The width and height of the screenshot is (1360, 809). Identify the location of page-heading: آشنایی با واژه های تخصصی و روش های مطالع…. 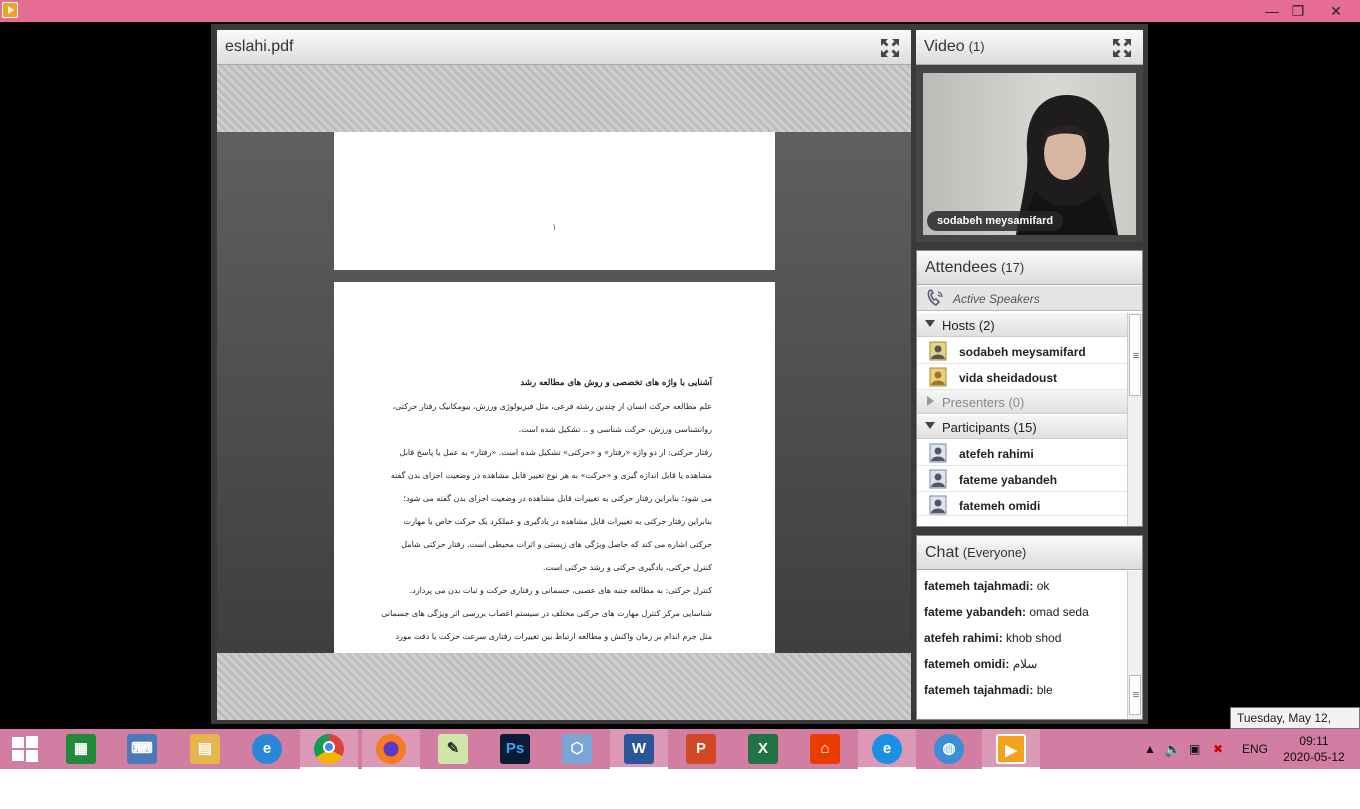
(616, 383).